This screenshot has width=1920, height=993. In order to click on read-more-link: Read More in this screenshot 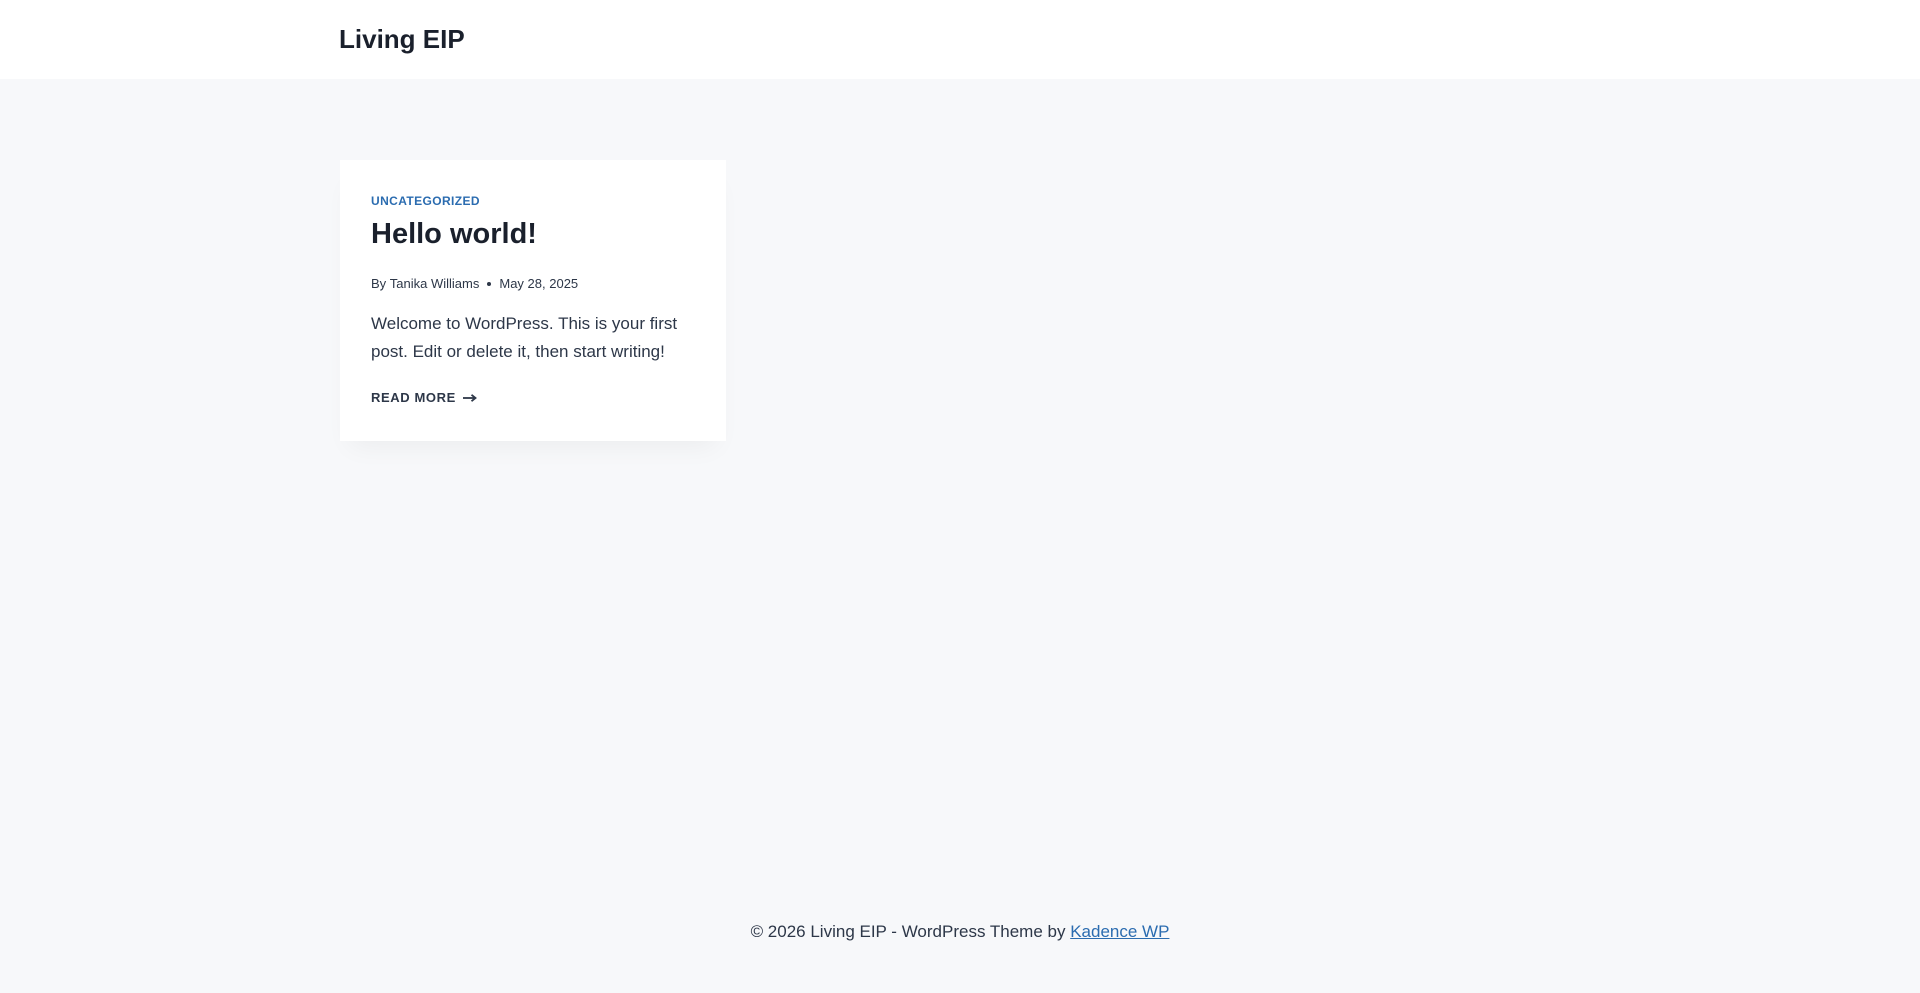, I will do `click(424, 398)`.